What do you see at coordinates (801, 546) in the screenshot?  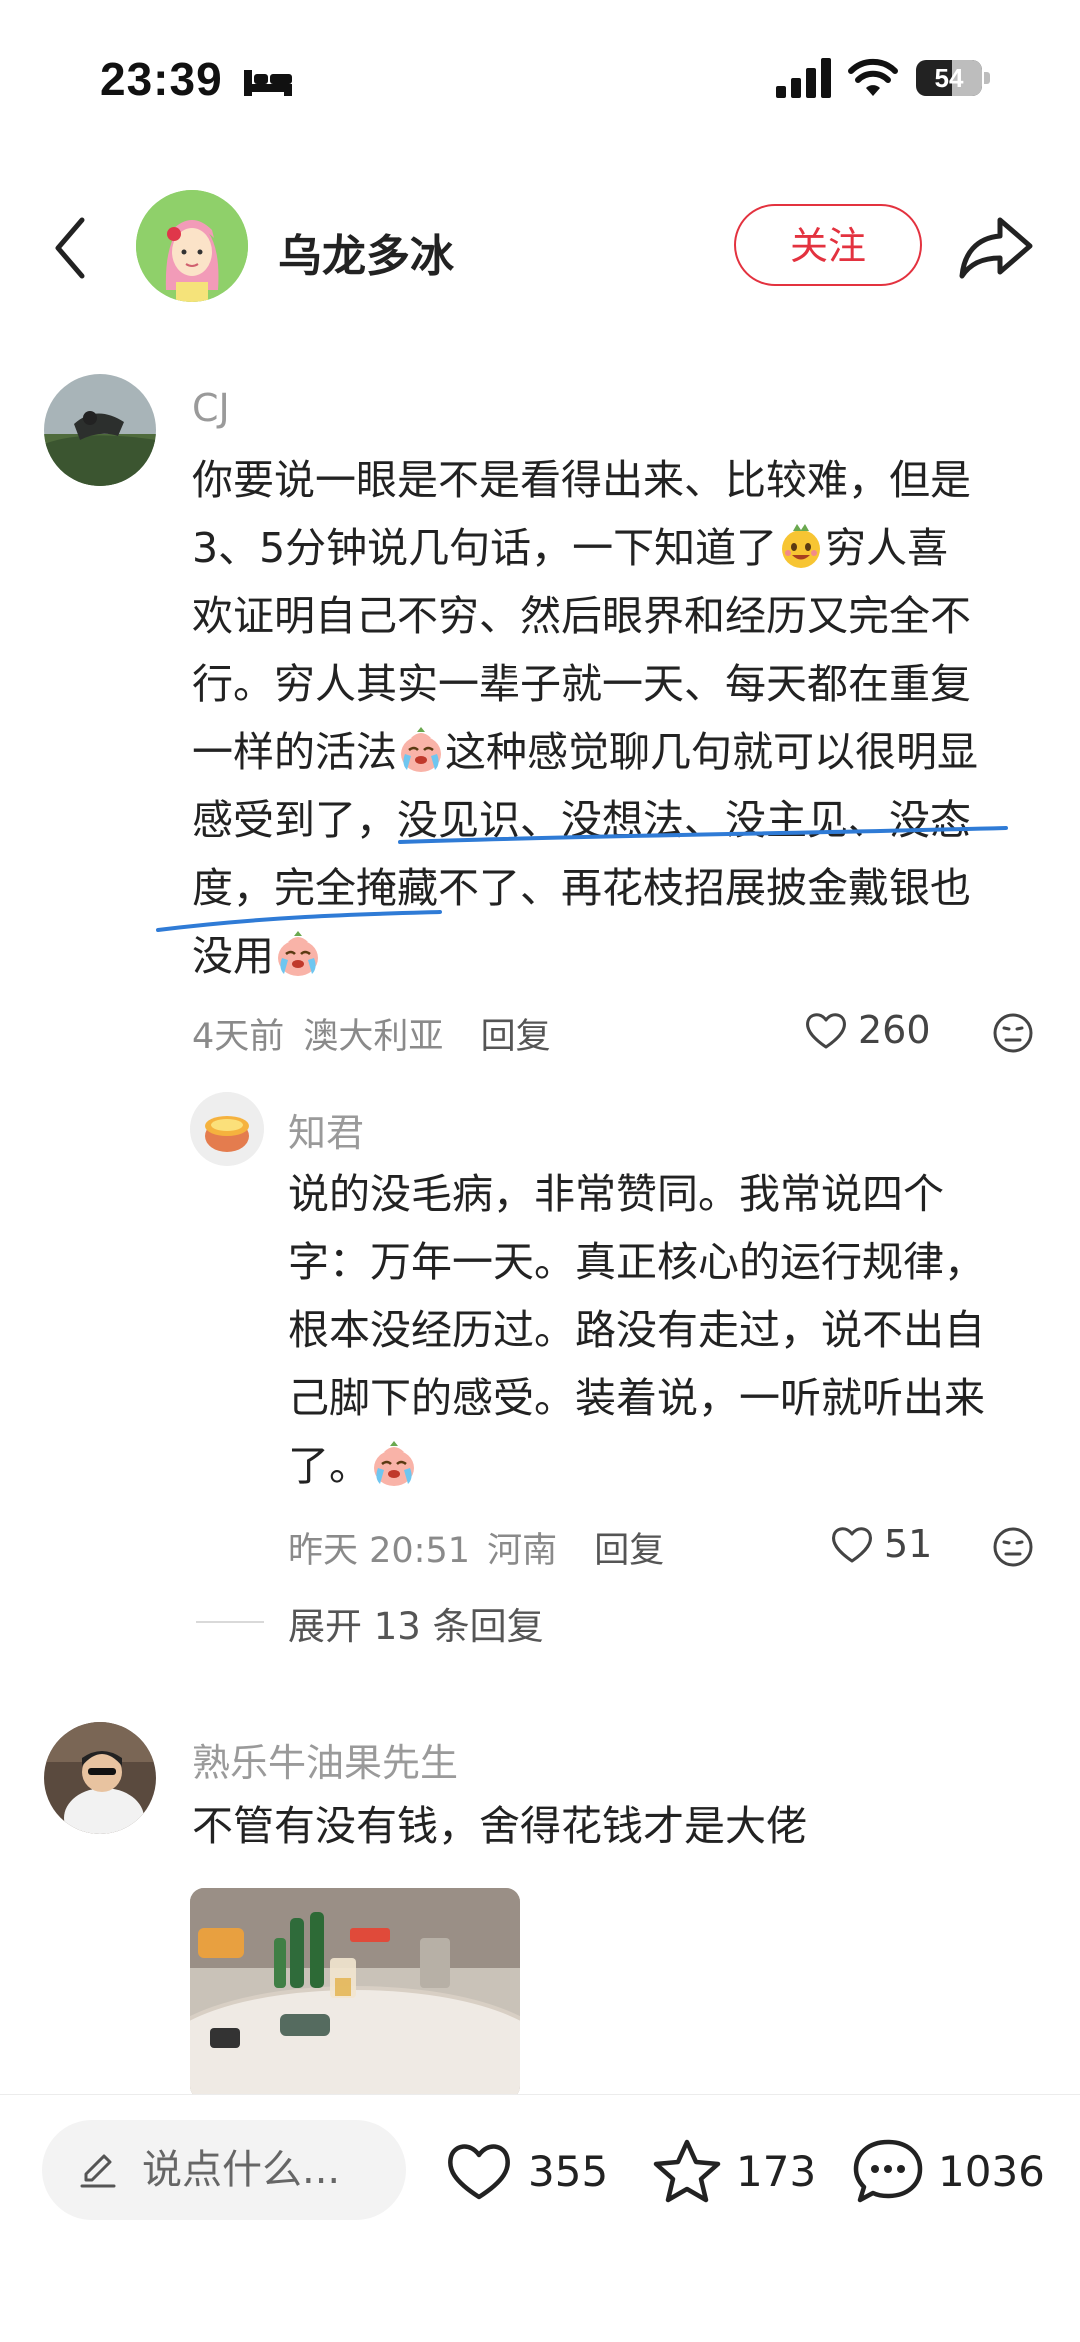 I see `laughing-emoji-icon` at bounding box center [801, 546].